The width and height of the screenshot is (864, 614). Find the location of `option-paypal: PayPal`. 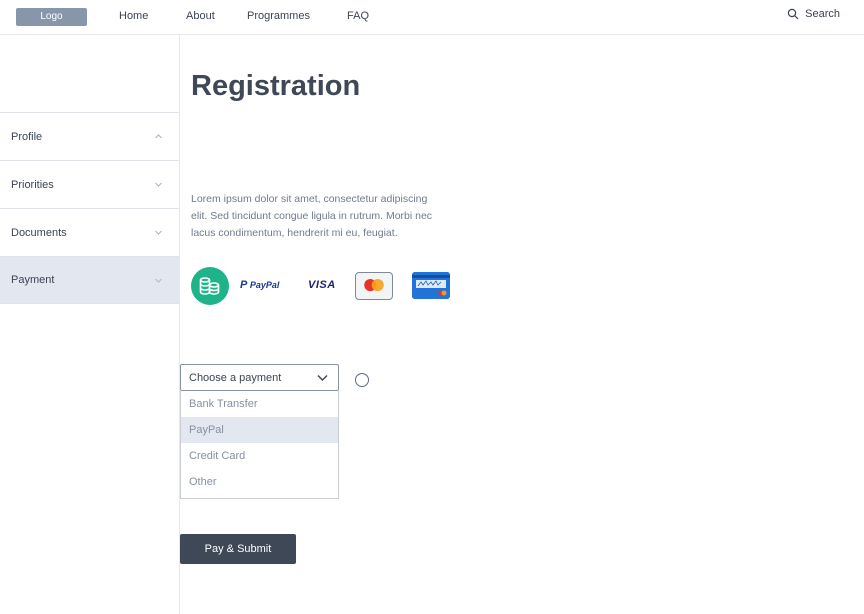

option-paypal: PayPal is located at coordinates (259, 430).